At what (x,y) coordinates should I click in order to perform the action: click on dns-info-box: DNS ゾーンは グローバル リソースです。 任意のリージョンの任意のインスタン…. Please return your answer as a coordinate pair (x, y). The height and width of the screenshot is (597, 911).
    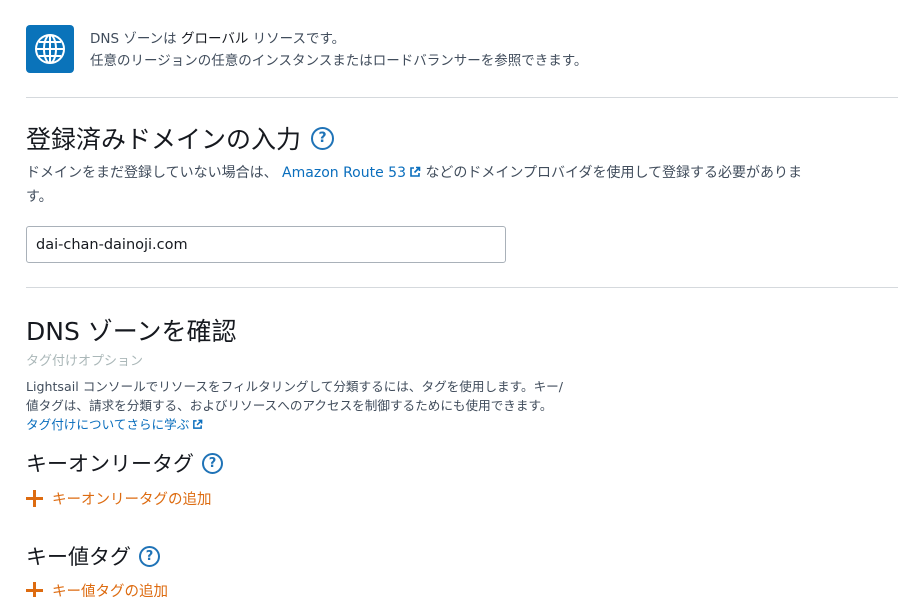
    Looking at the image, I should click on (426, 50).